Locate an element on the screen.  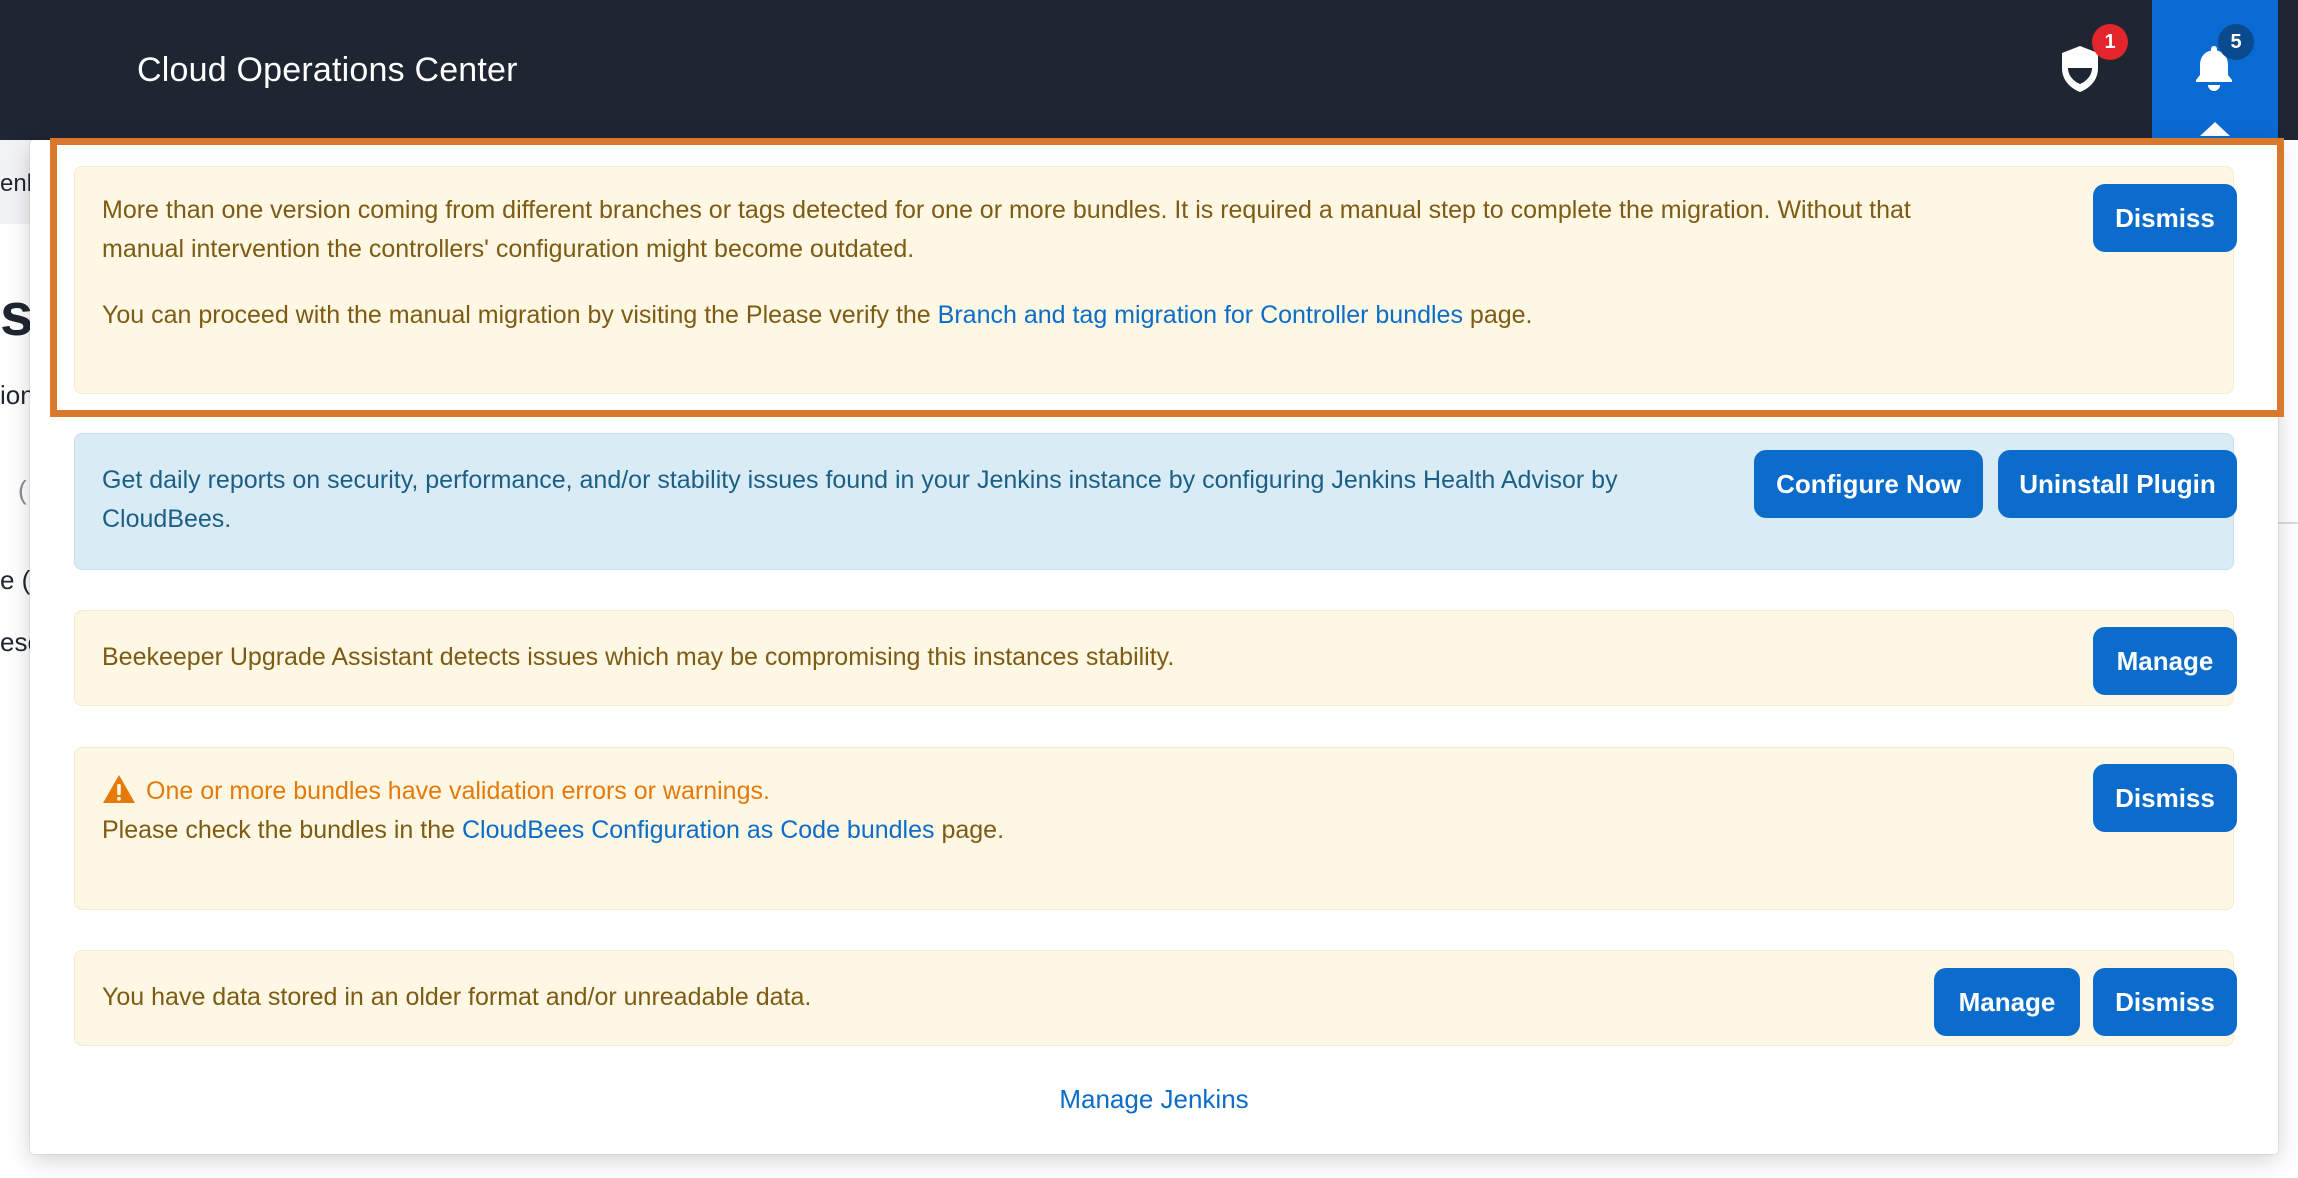
background-breadcrumb-text: enk is located at coordinates (15, 183).